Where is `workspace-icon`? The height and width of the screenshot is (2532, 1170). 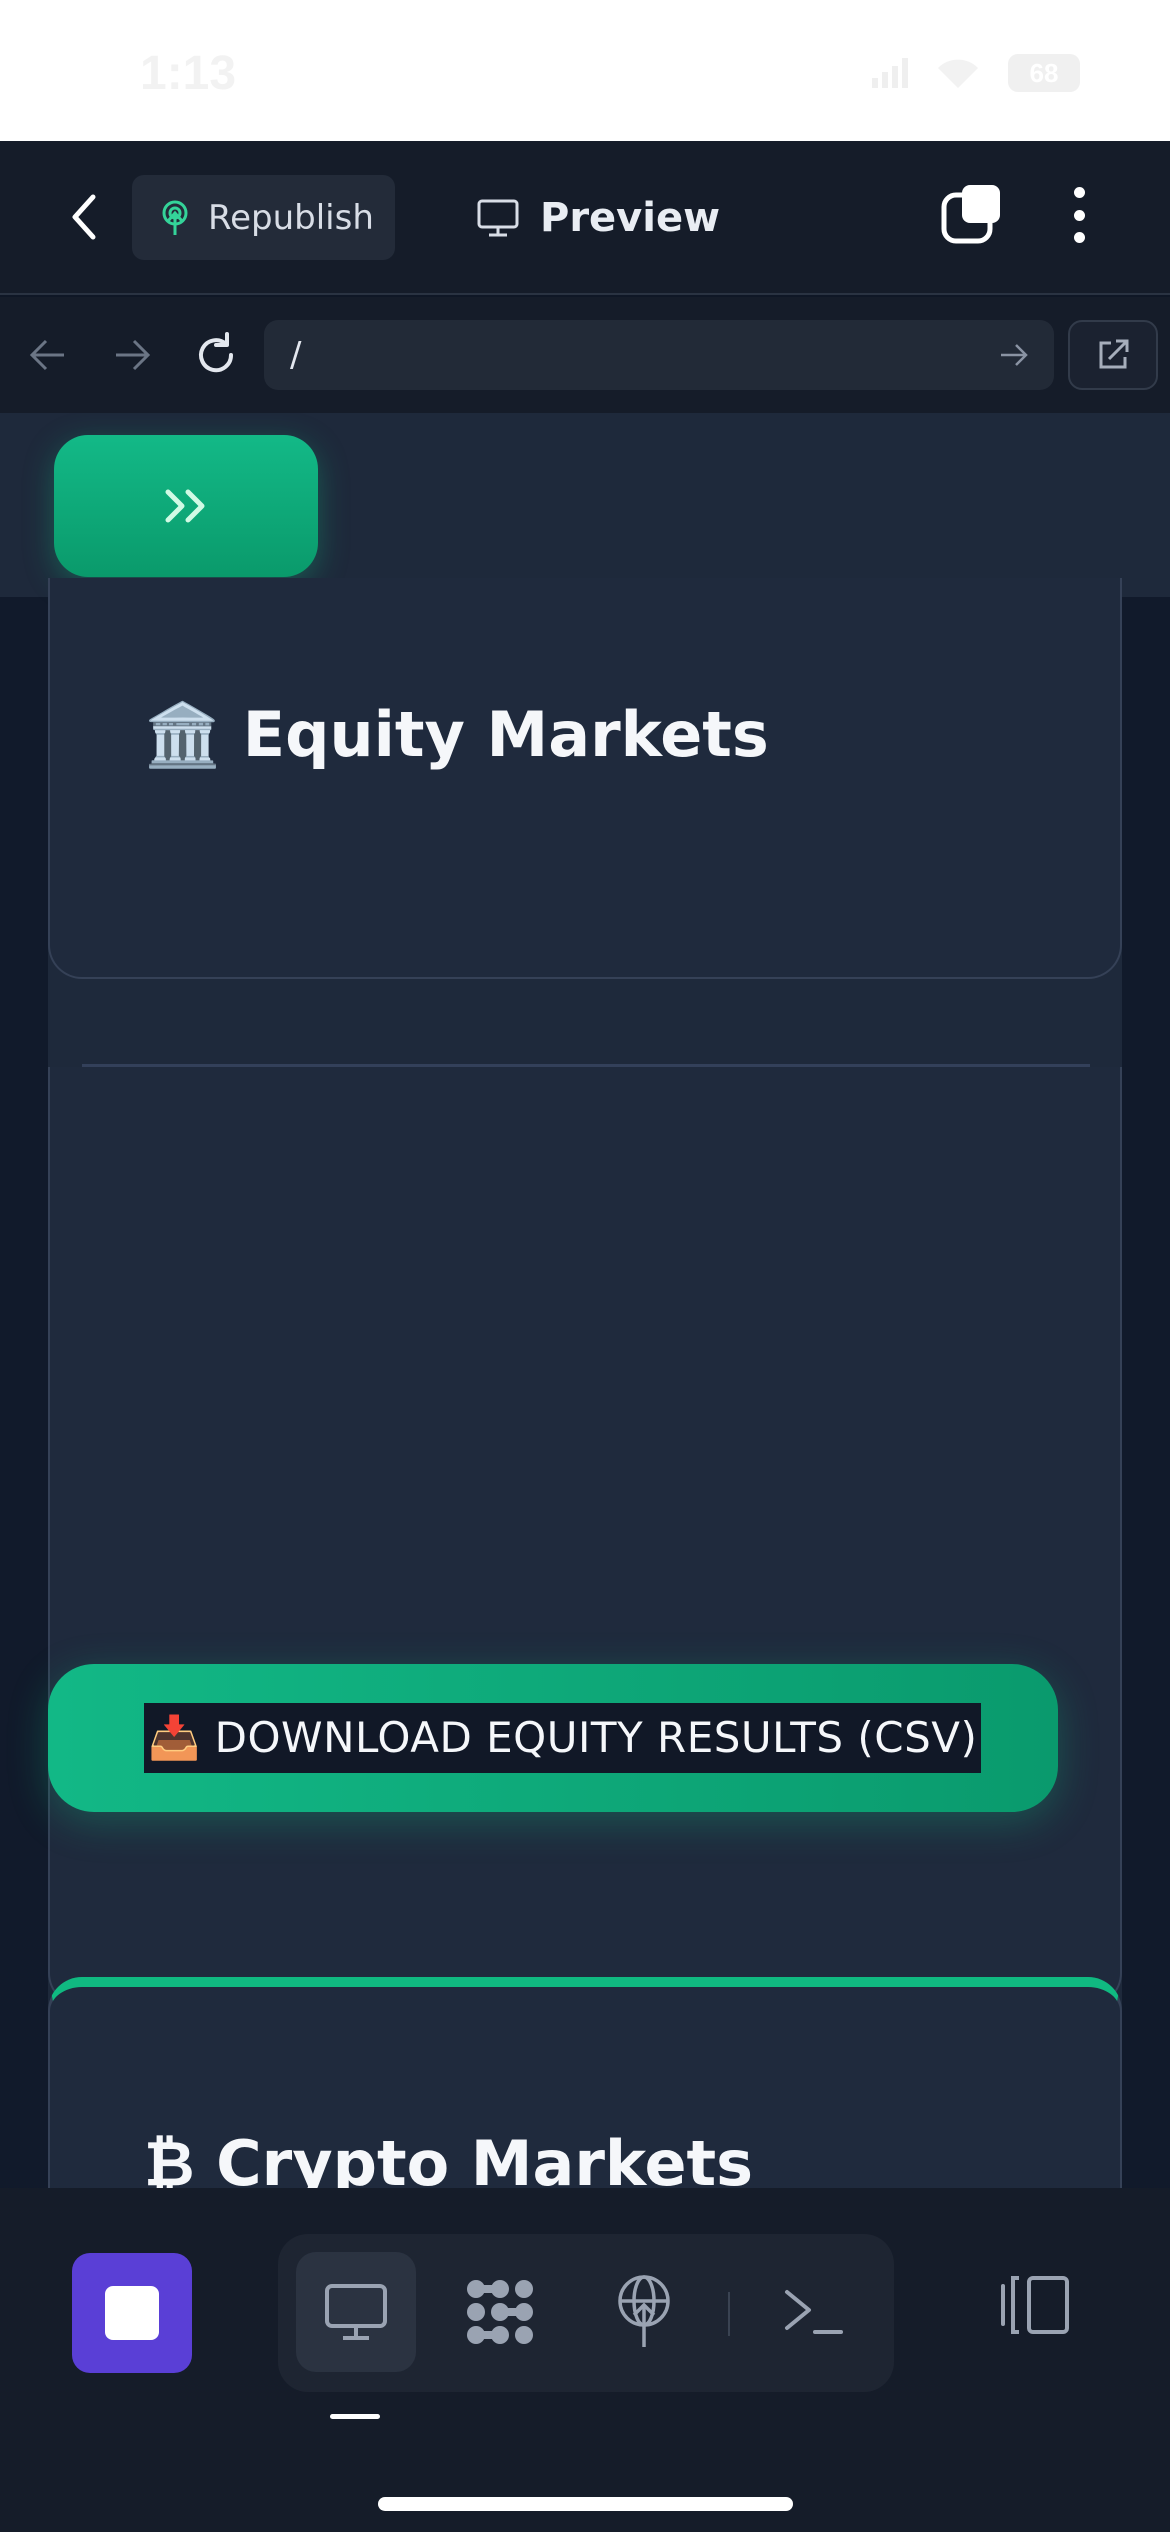
workspace-icon is located at coordinates (500, 2312).